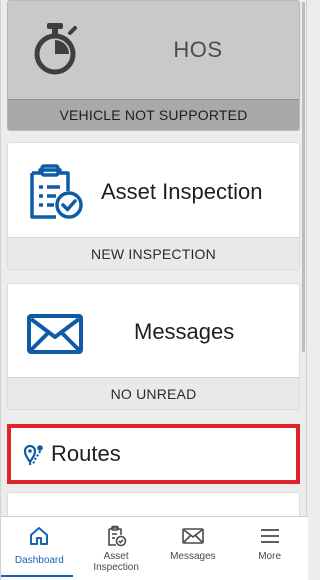 The height and width of the screenshot is (580, 320). I want to click on messages-card-body: Messages, so click(153, 331).